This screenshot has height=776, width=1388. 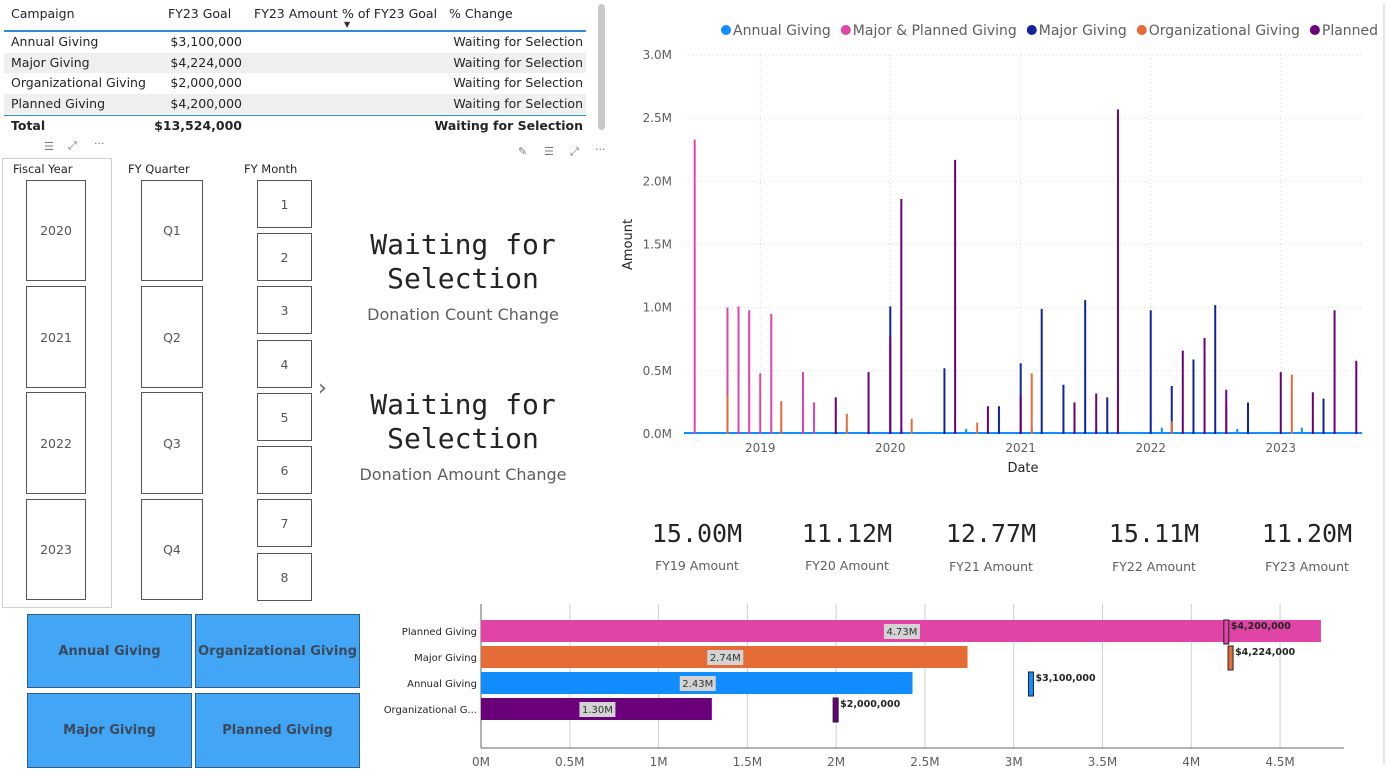 What do you see at coordinates (109, 651) in the screenshot?
I see `annual-giving-button: Annual Giving` at bounding box center [109, 651].